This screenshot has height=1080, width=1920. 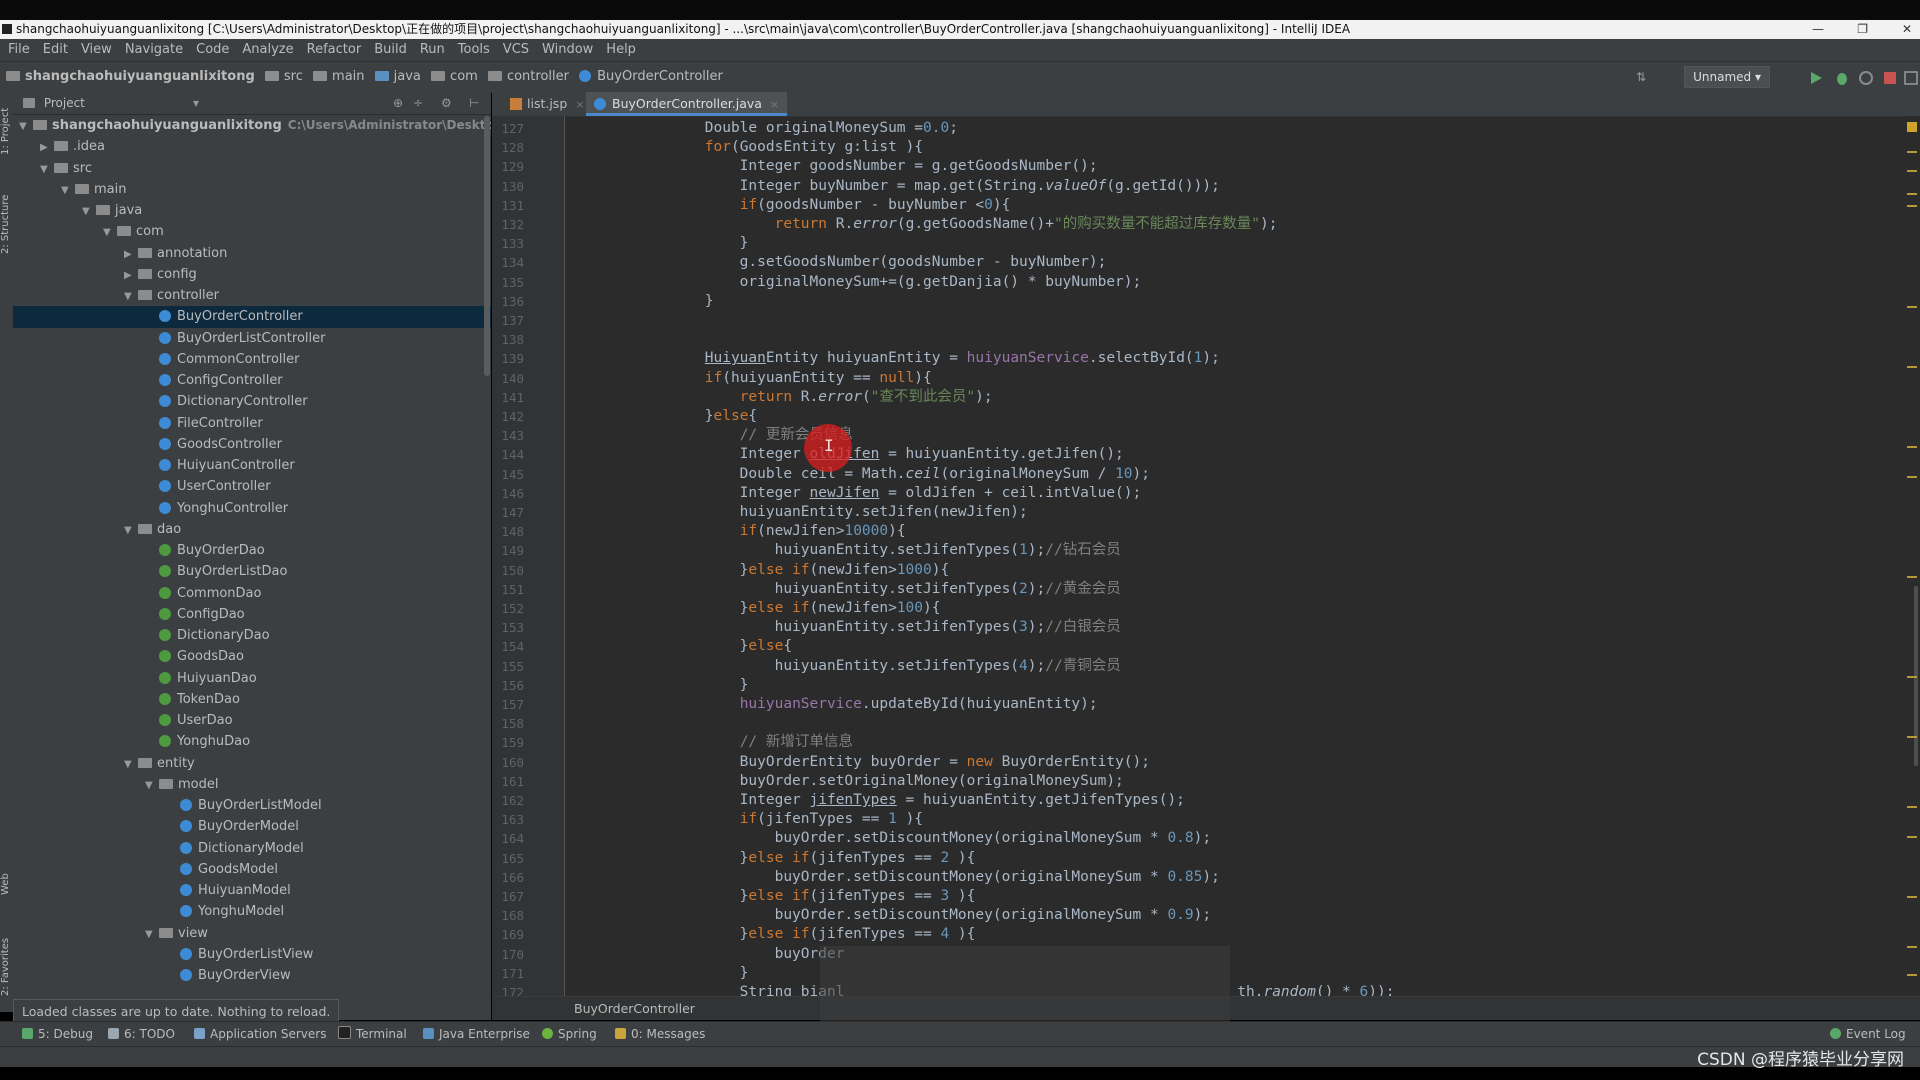 I want to click on tree-item: BuyOrderListModel, so click(x=252, y=805).